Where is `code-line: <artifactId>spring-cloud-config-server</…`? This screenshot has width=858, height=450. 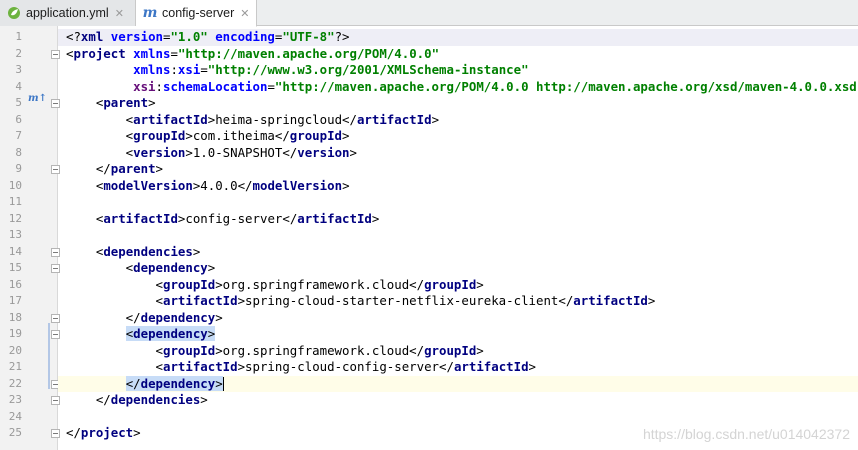
code-line: <artifactId>spring-cloud-config-server</… is located at coordinates (458, 367).